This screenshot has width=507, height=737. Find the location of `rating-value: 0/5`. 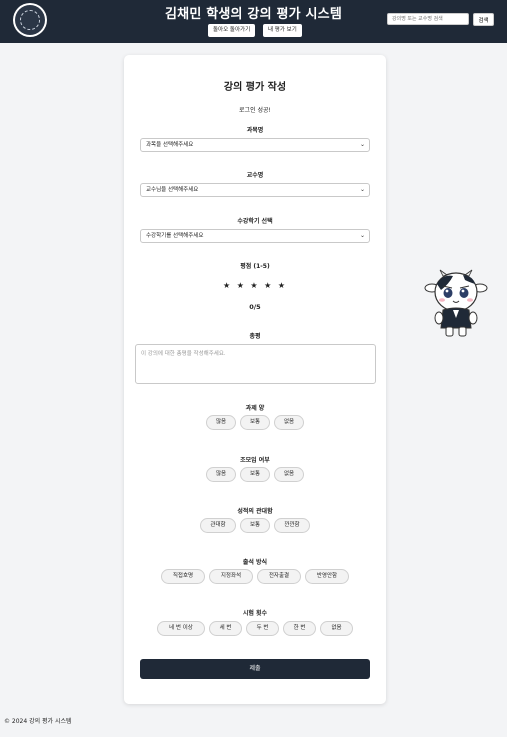

rating-value: 0/5 is located at coordinates (255, 307).